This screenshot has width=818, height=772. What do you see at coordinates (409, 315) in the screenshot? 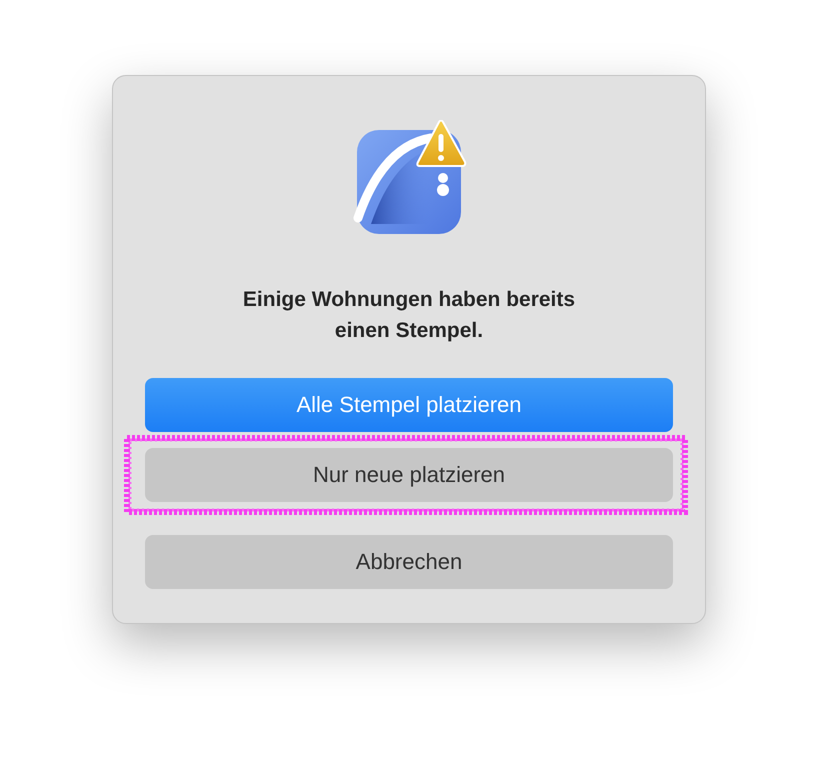
I see `alert-message: Einige Wohnungen haben bereits einen Stempel.` at bounding box center [409, 315].